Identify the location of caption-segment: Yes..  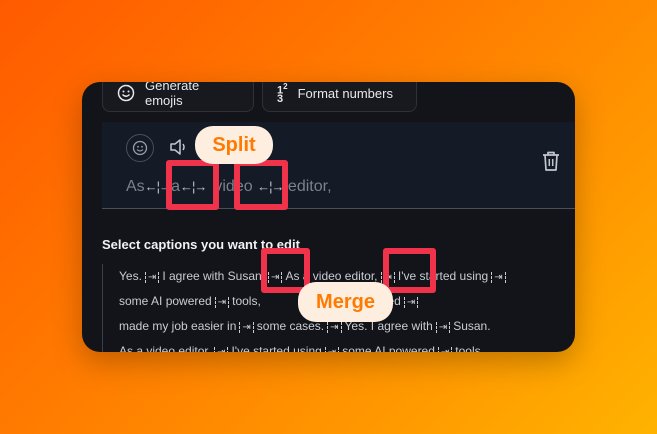
(130, 276).